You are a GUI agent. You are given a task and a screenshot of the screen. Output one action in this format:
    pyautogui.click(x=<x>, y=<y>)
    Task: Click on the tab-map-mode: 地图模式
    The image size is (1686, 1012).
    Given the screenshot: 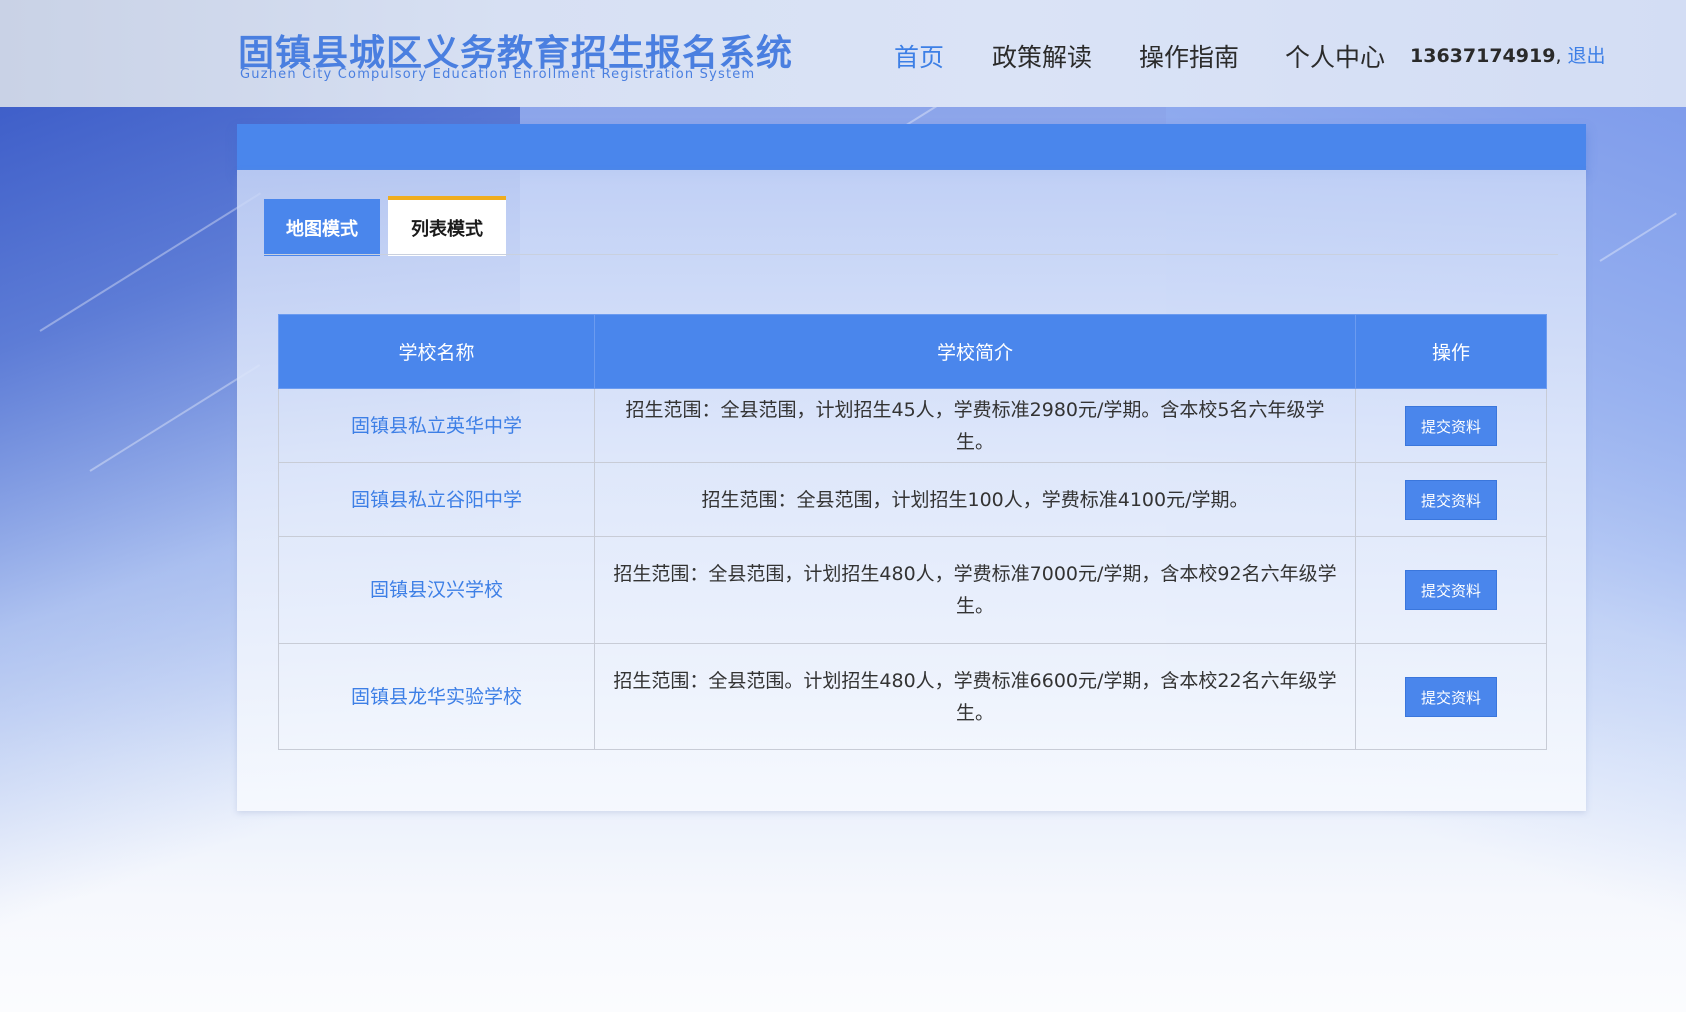 What is the action you would take?
    pyautogui.click(x=322, y=227)
    